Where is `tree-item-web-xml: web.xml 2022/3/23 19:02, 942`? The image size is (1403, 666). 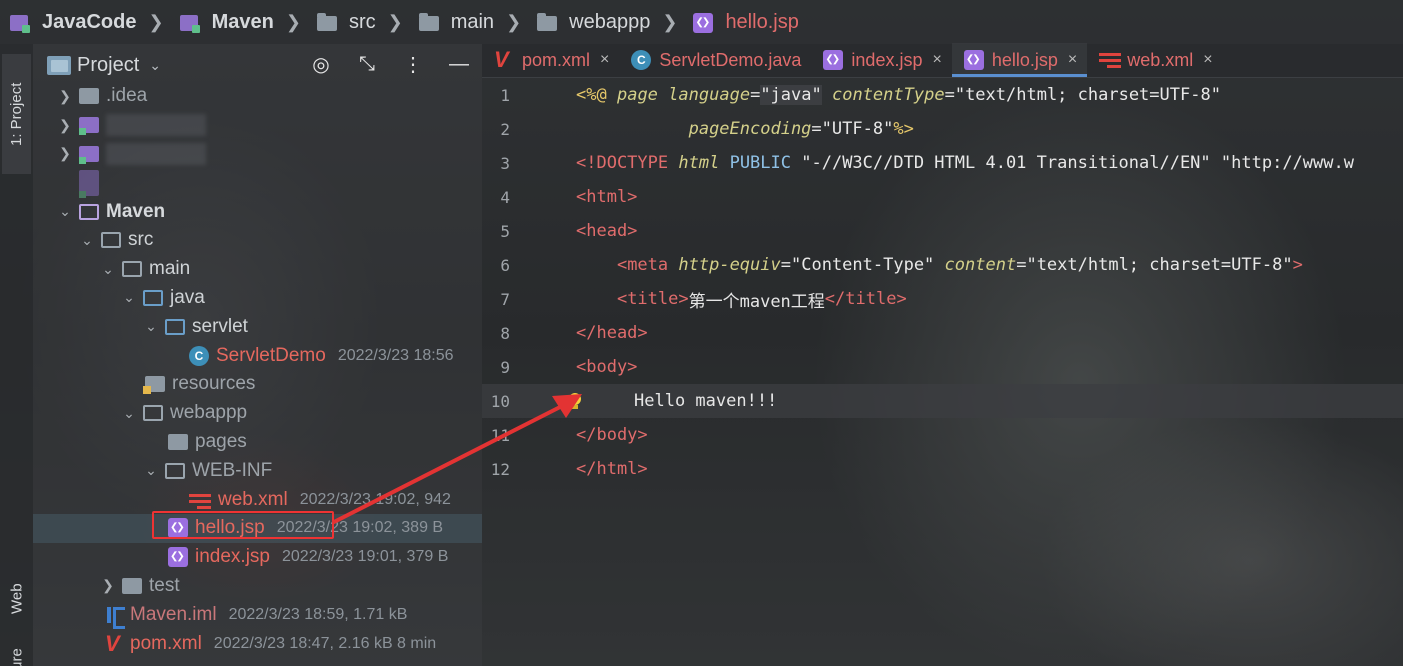
tree-item-web-xml: web.xml 2022/3/23 19:02, 942 is located at coordinates (257, 499).